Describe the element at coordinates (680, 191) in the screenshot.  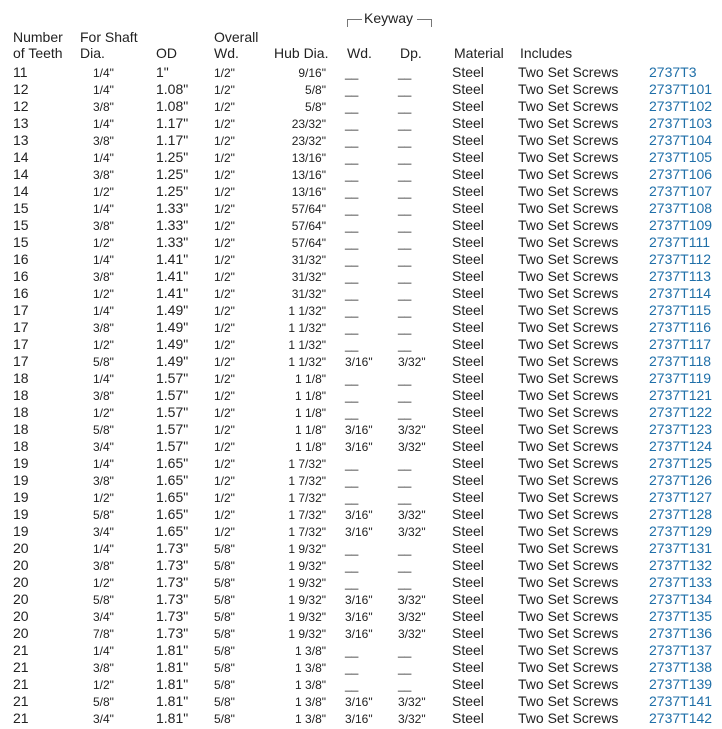
I see `part-number-link: 2737T107` at that location.